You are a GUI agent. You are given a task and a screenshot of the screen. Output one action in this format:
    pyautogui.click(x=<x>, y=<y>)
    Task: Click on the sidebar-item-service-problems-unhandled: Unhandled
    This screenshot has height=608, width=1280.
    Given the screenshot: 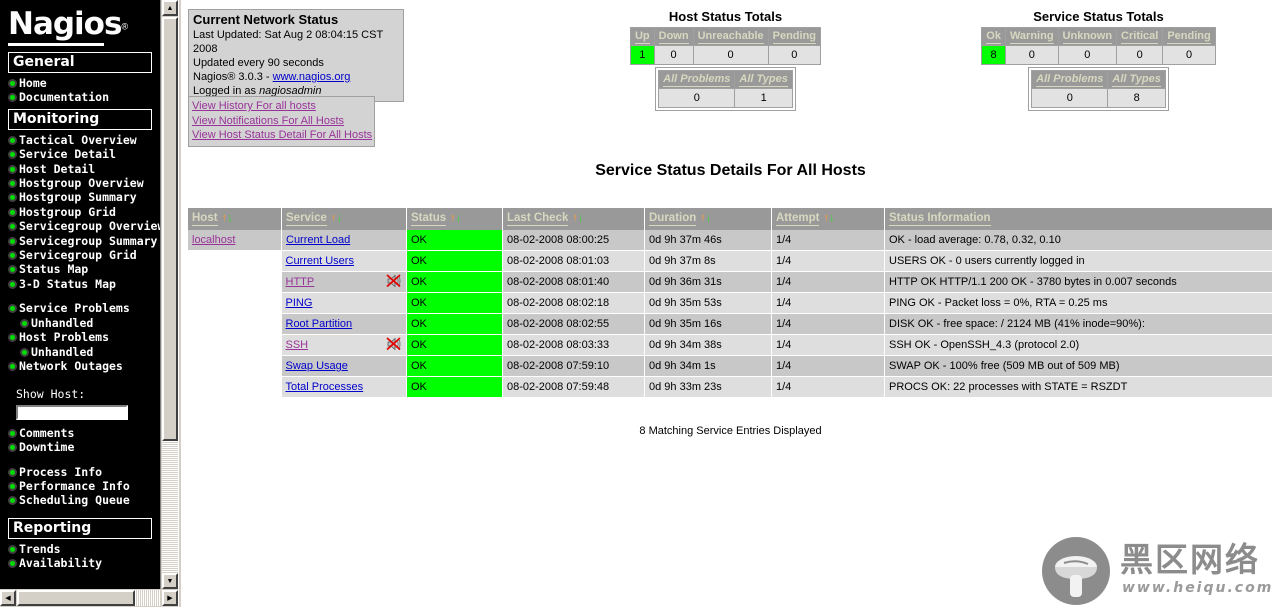 What is the action you would take?
    pyautogui.click(x=80, y=323)
    